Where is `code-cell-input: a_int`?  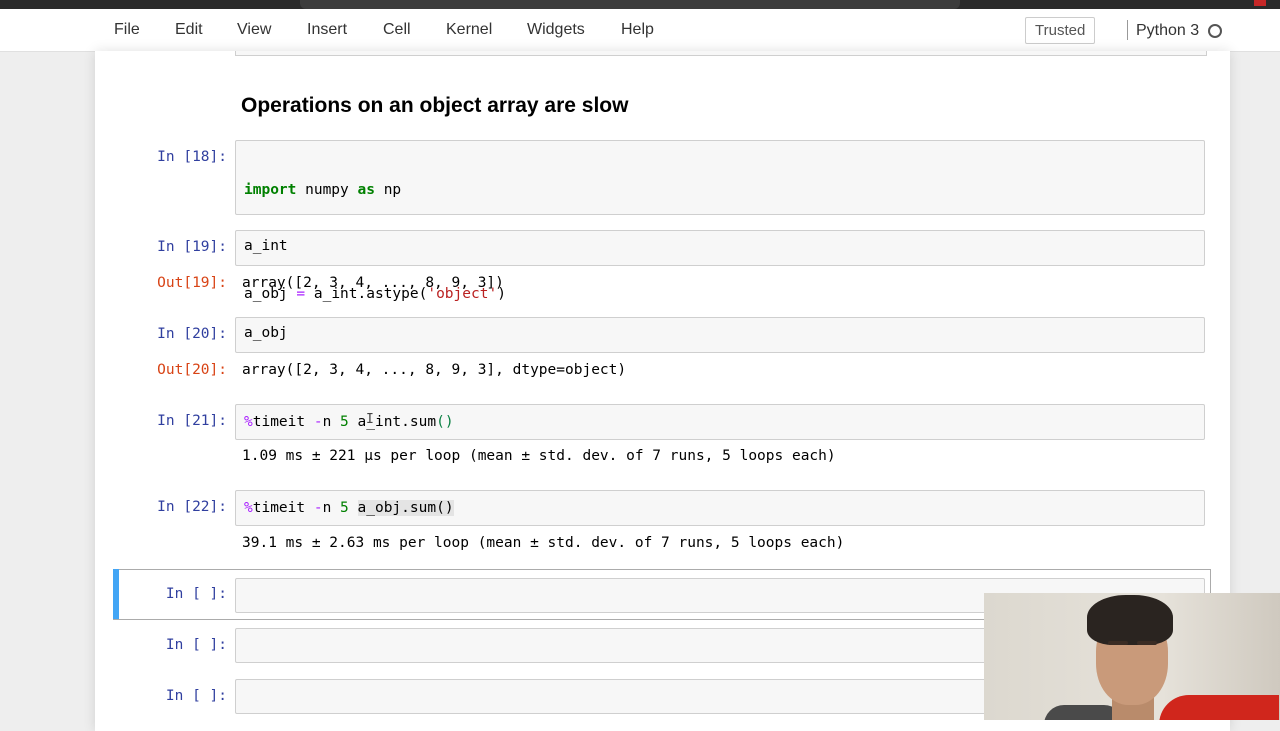 code-cell-input: a_int is located at coordinates (720, 248).